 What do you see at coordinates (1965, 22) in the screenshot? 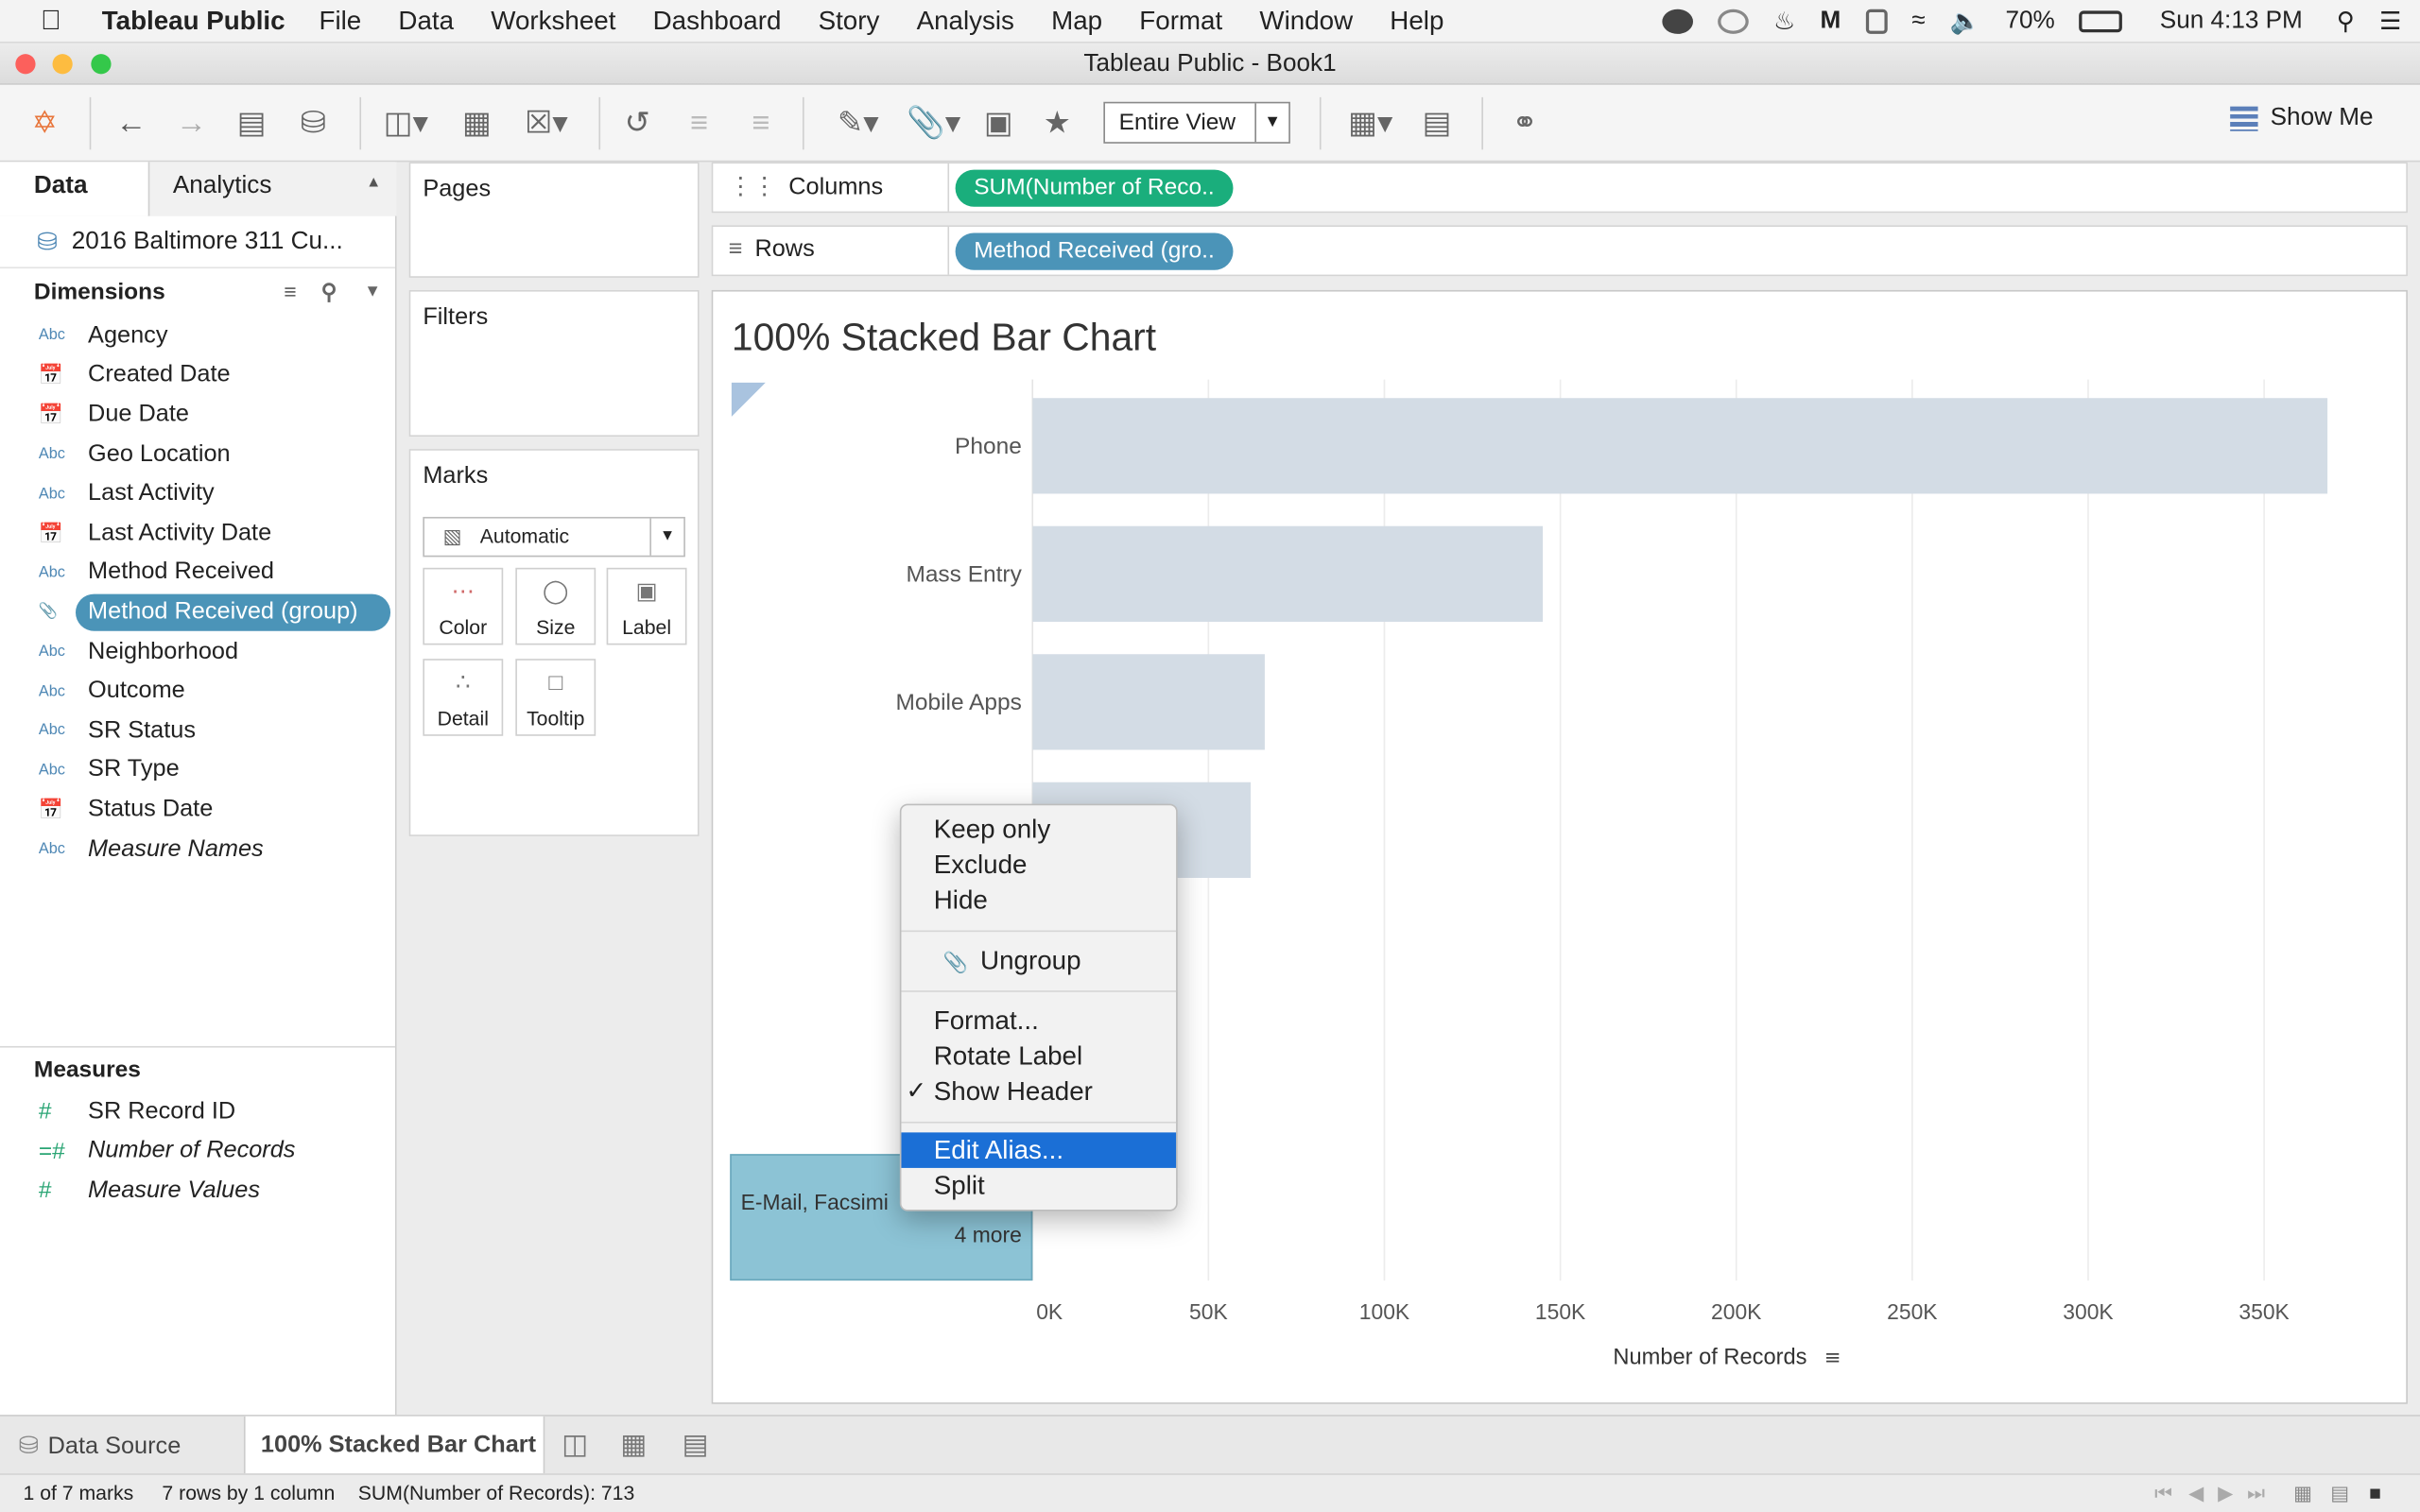
I see `volume-icon: 🔈` at bounding box center [1965, 22].